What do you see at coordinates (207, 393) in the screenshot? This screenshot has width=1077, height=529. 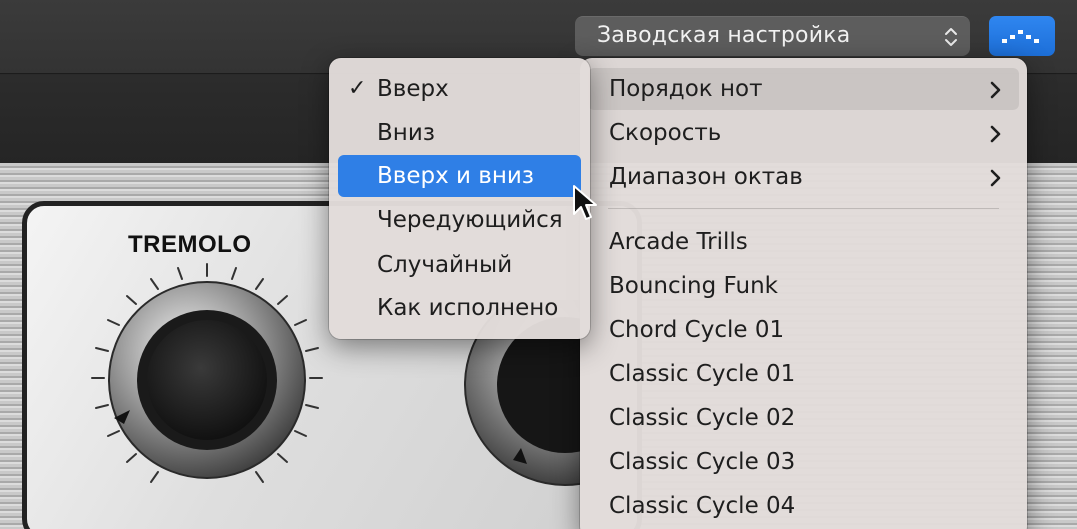 I see `tremolo-knob` at bounding box center [207, 393].